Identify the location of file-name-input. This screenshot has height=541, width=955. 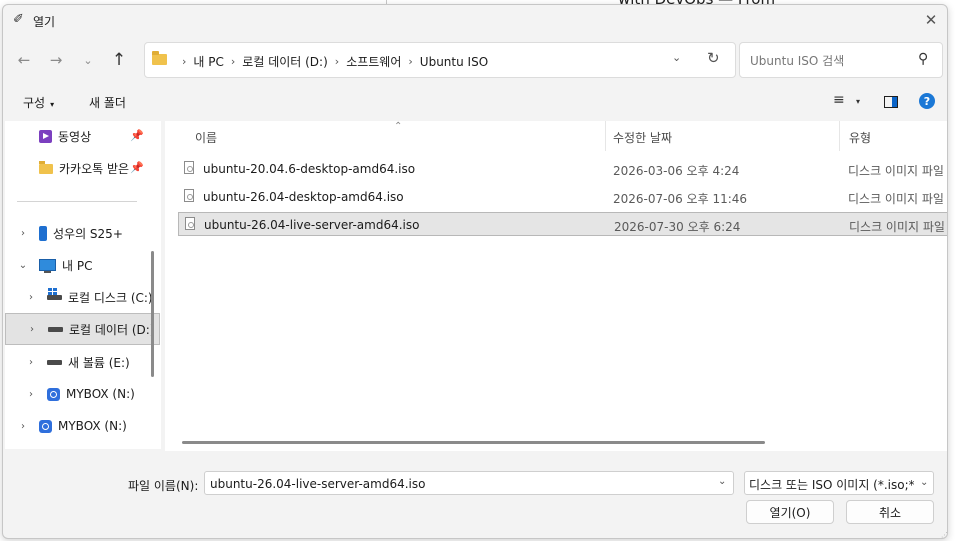
(460, 484).